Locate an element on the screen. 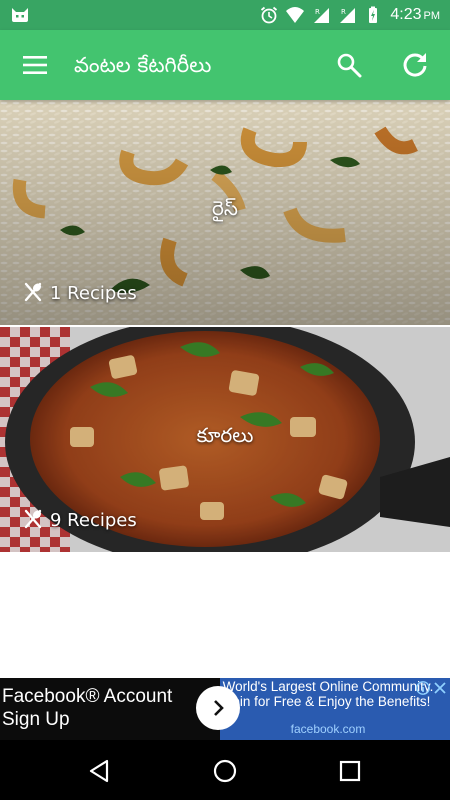 This screenshot has width=450, height=800. ad-cta-button is located at coordinates (218, 708).